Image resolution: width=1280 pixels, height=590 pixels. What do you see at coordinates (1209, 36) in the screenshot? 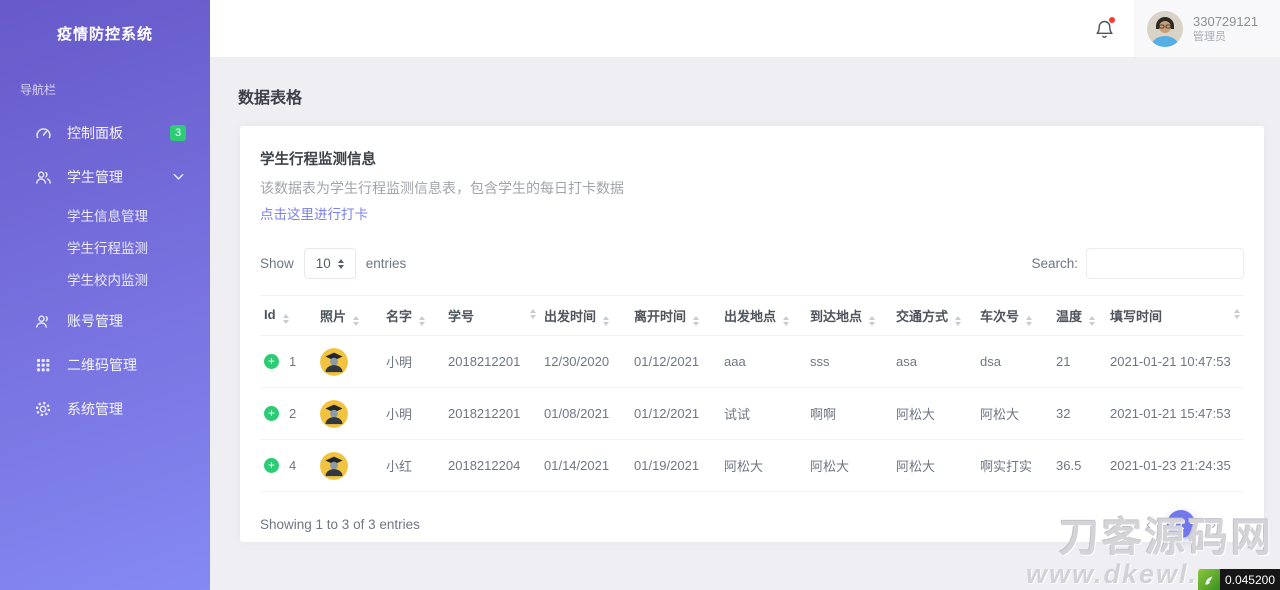
I see `user-role: 管理员` at bounding box center [1209, 36].